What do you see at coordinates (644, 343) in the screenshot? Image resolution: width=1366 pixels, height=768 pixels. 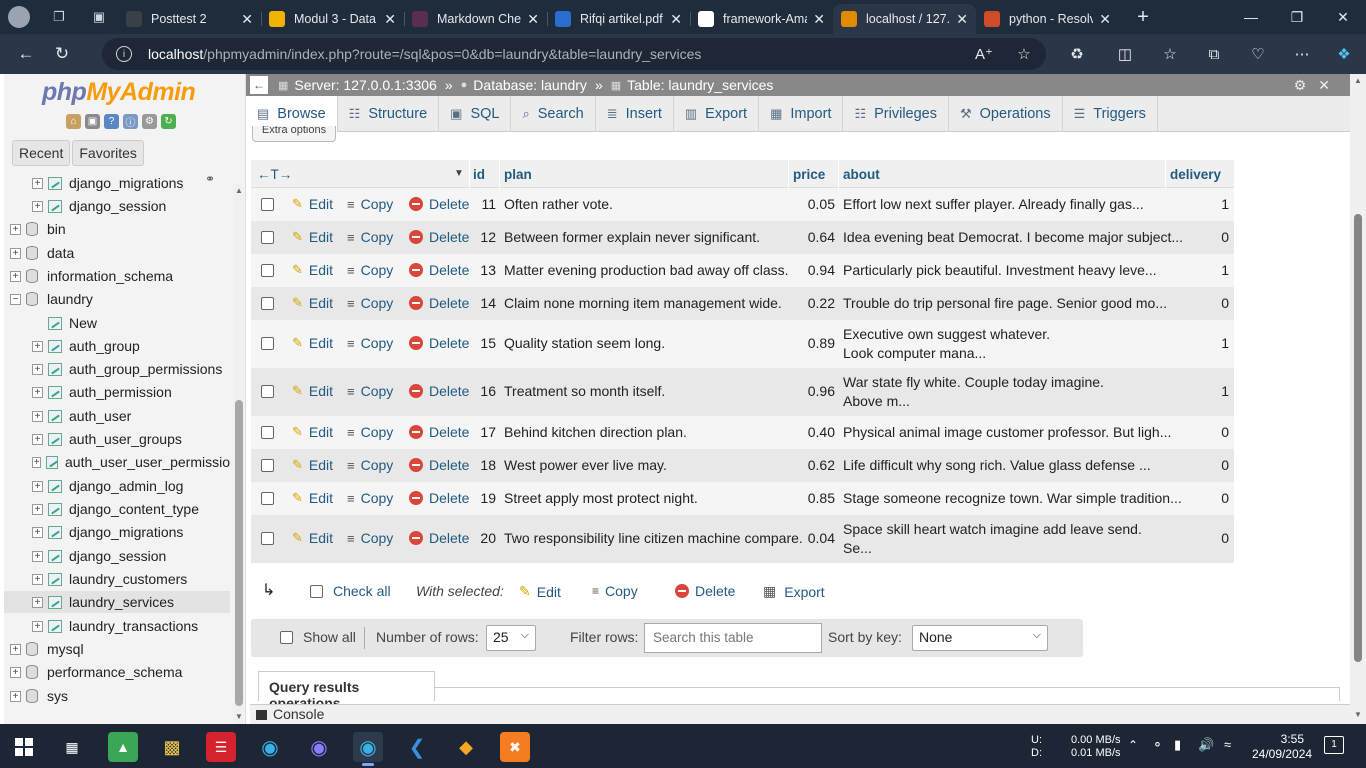 I see `cell-plan: Quality station seem long.` at bounding box center [644, 343].